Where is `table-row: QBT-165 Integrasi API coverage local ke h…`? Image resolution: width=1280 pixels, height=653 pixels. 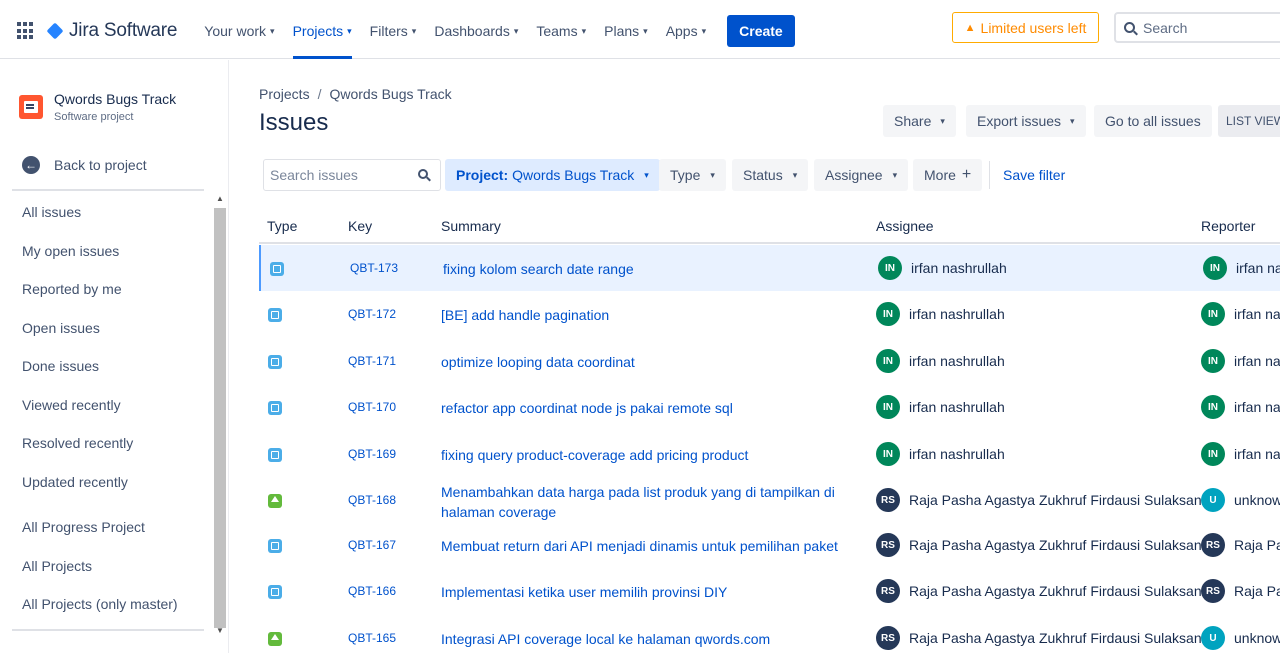
table-row: QBT-165 Integrasi API coverage local ke h… is located at coordinates (769, 634).